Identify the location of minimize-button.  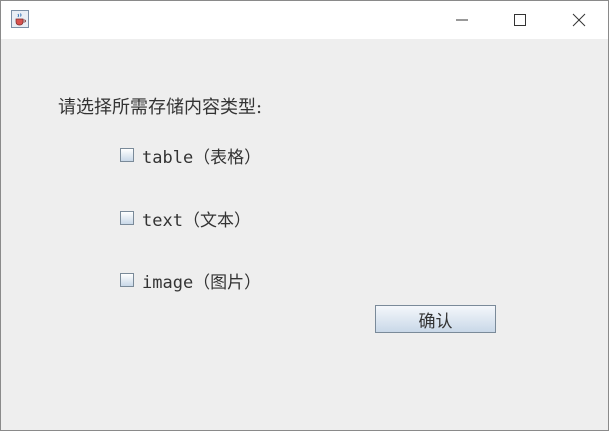
(462, 20).